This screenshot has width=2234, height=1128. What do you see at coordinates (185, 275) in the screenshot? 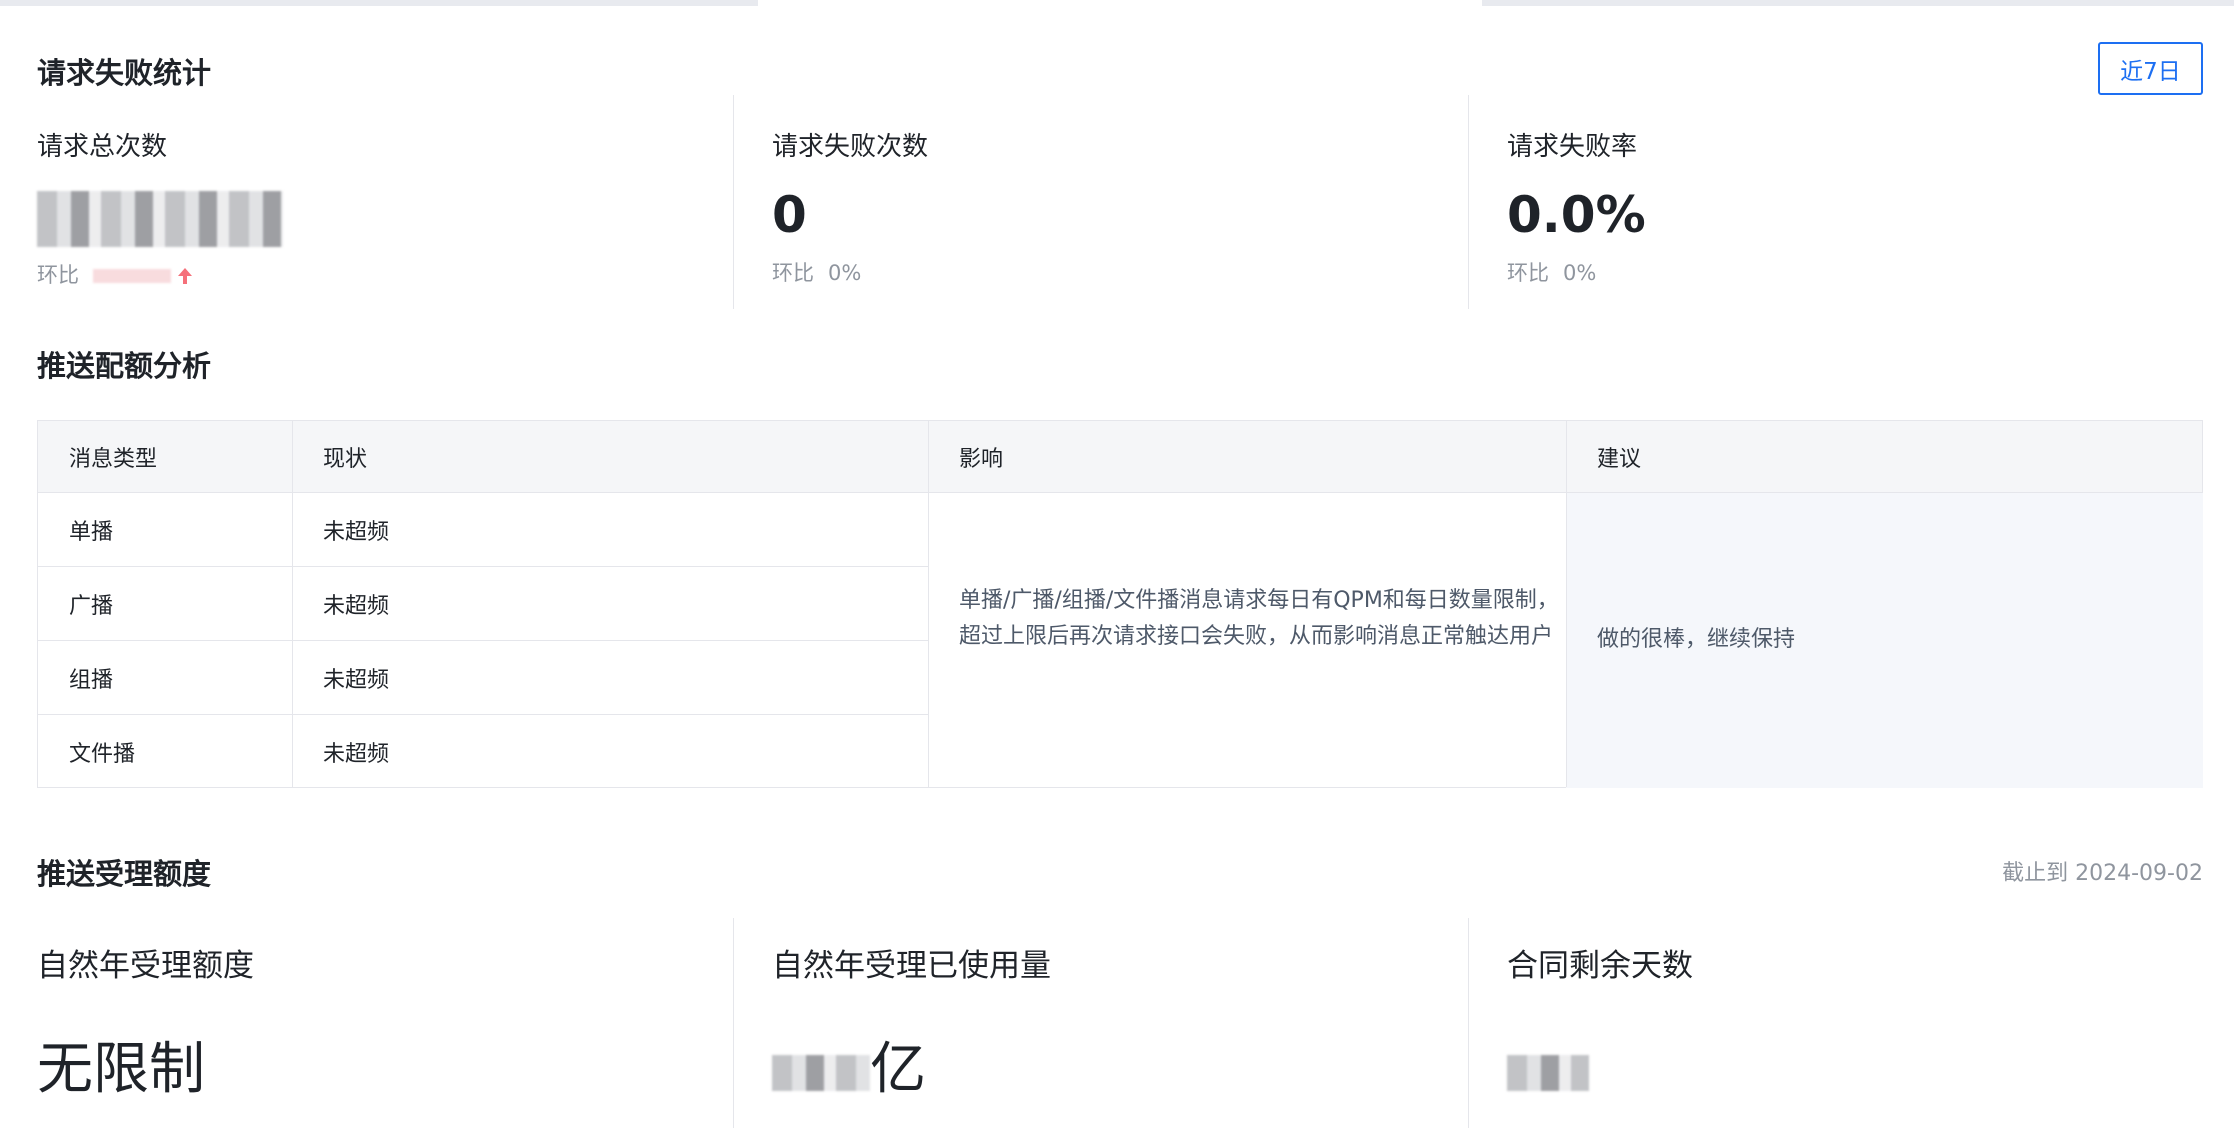
I see `arrow-up-icon` at bounding box center [185, 275].